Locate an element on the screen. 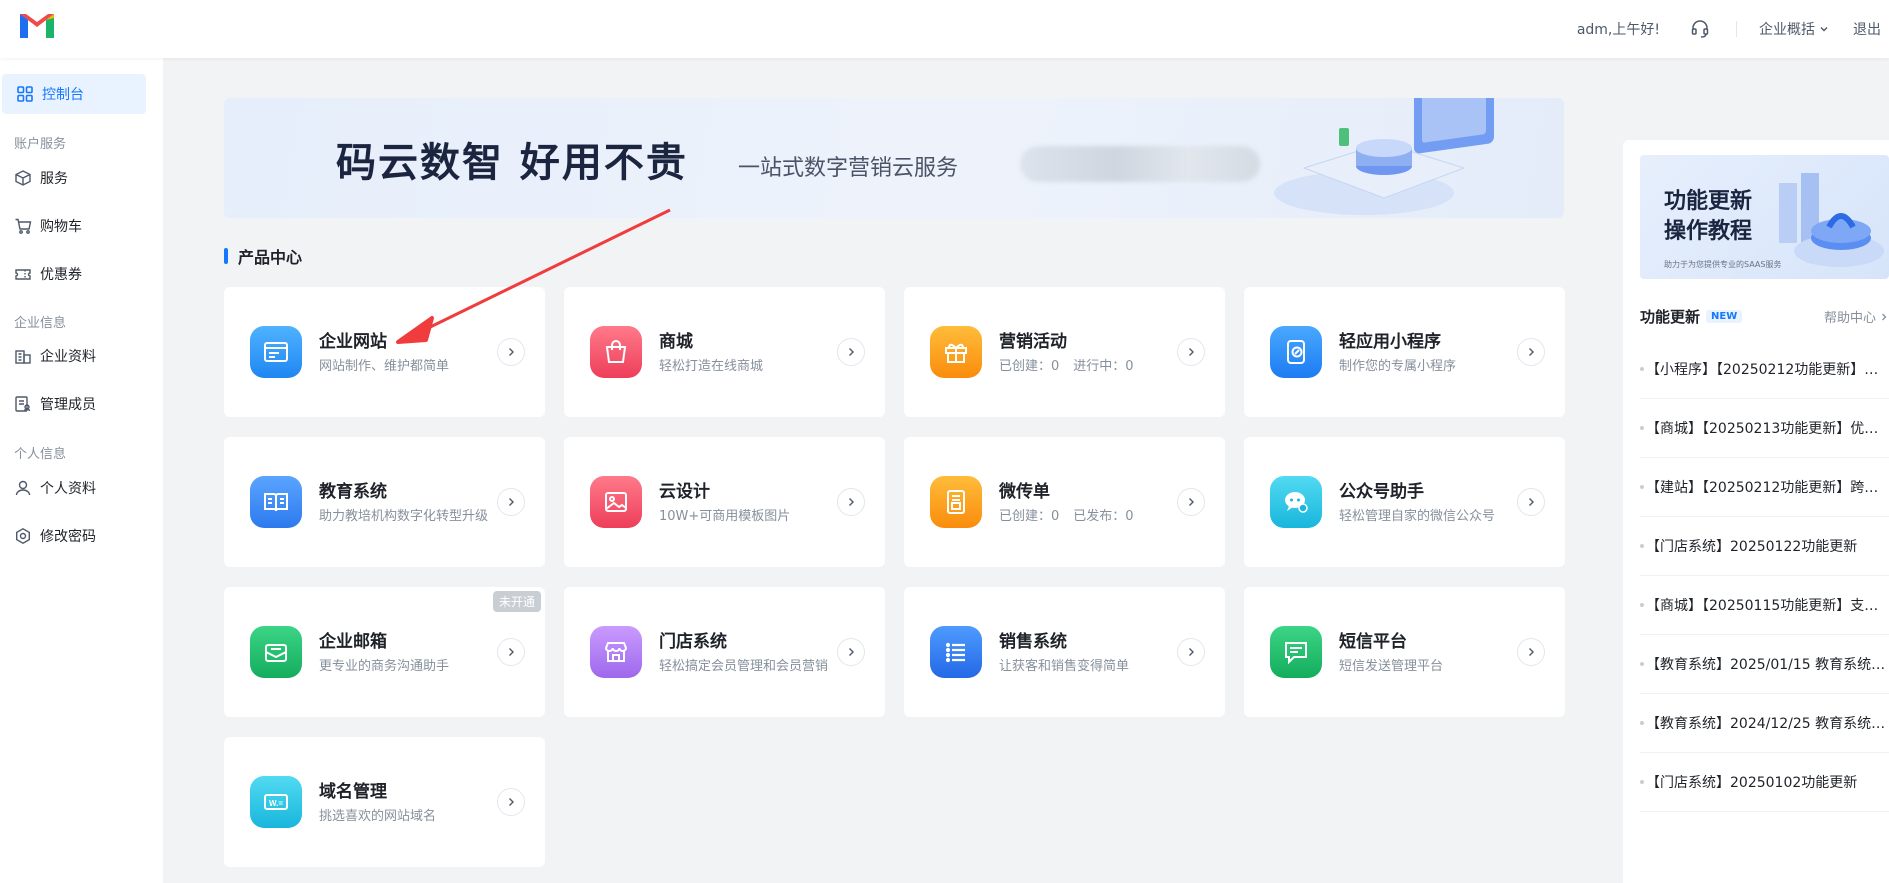  store-icon is located at coordinates (616, 652).